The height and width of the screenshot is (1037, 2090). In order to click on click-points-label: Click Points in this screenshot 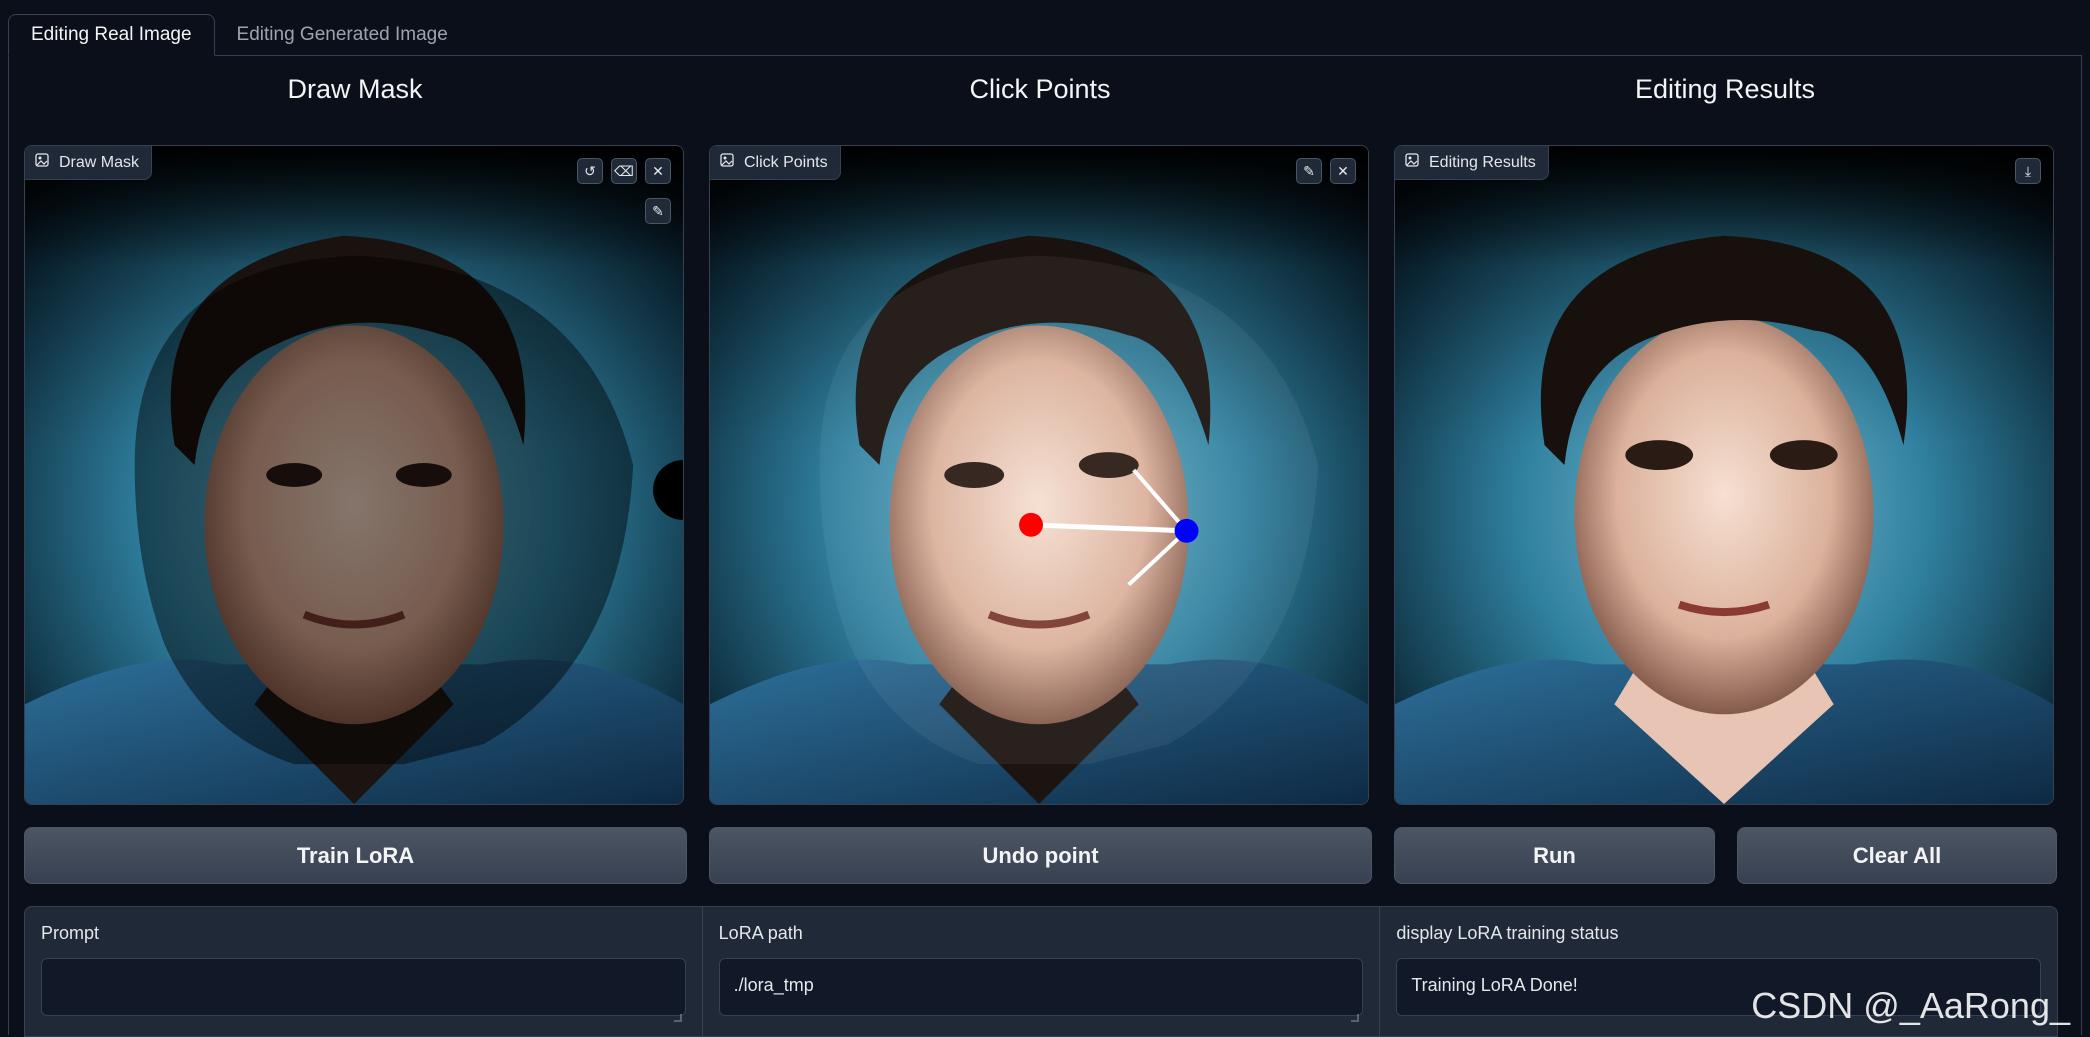, I will do `click(775, 163)`.